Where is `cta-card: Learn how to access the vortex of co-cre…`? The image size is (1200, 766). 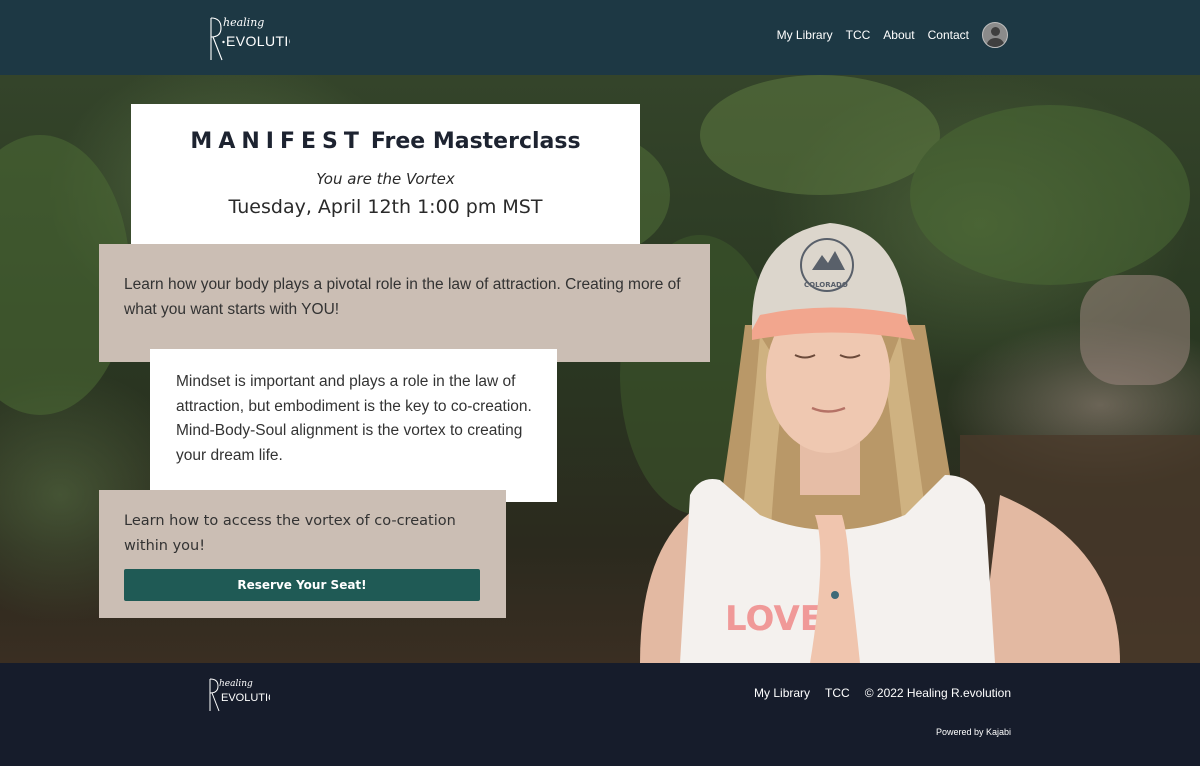 cta-card: Learn how to access the vortex of co-cre… is located at coordinates (302, 554).